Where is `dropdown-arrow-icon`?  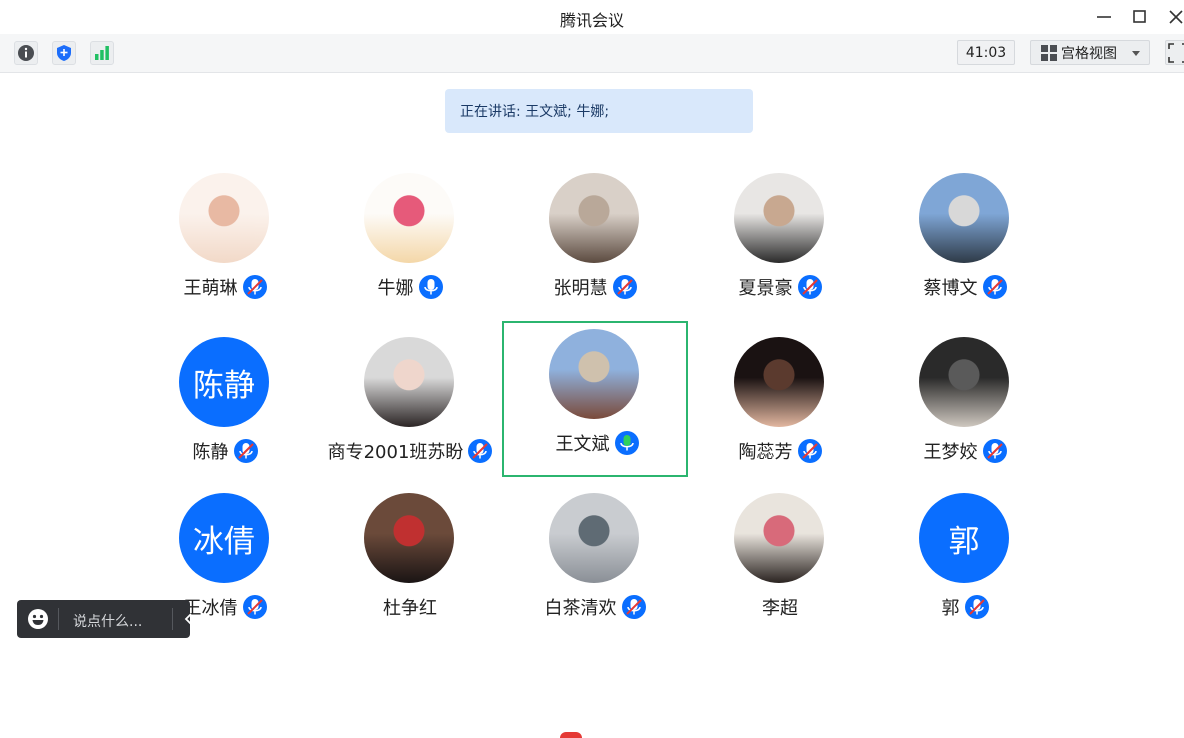
dropdown-arrow-icon is located at coordinates (1136, 53).